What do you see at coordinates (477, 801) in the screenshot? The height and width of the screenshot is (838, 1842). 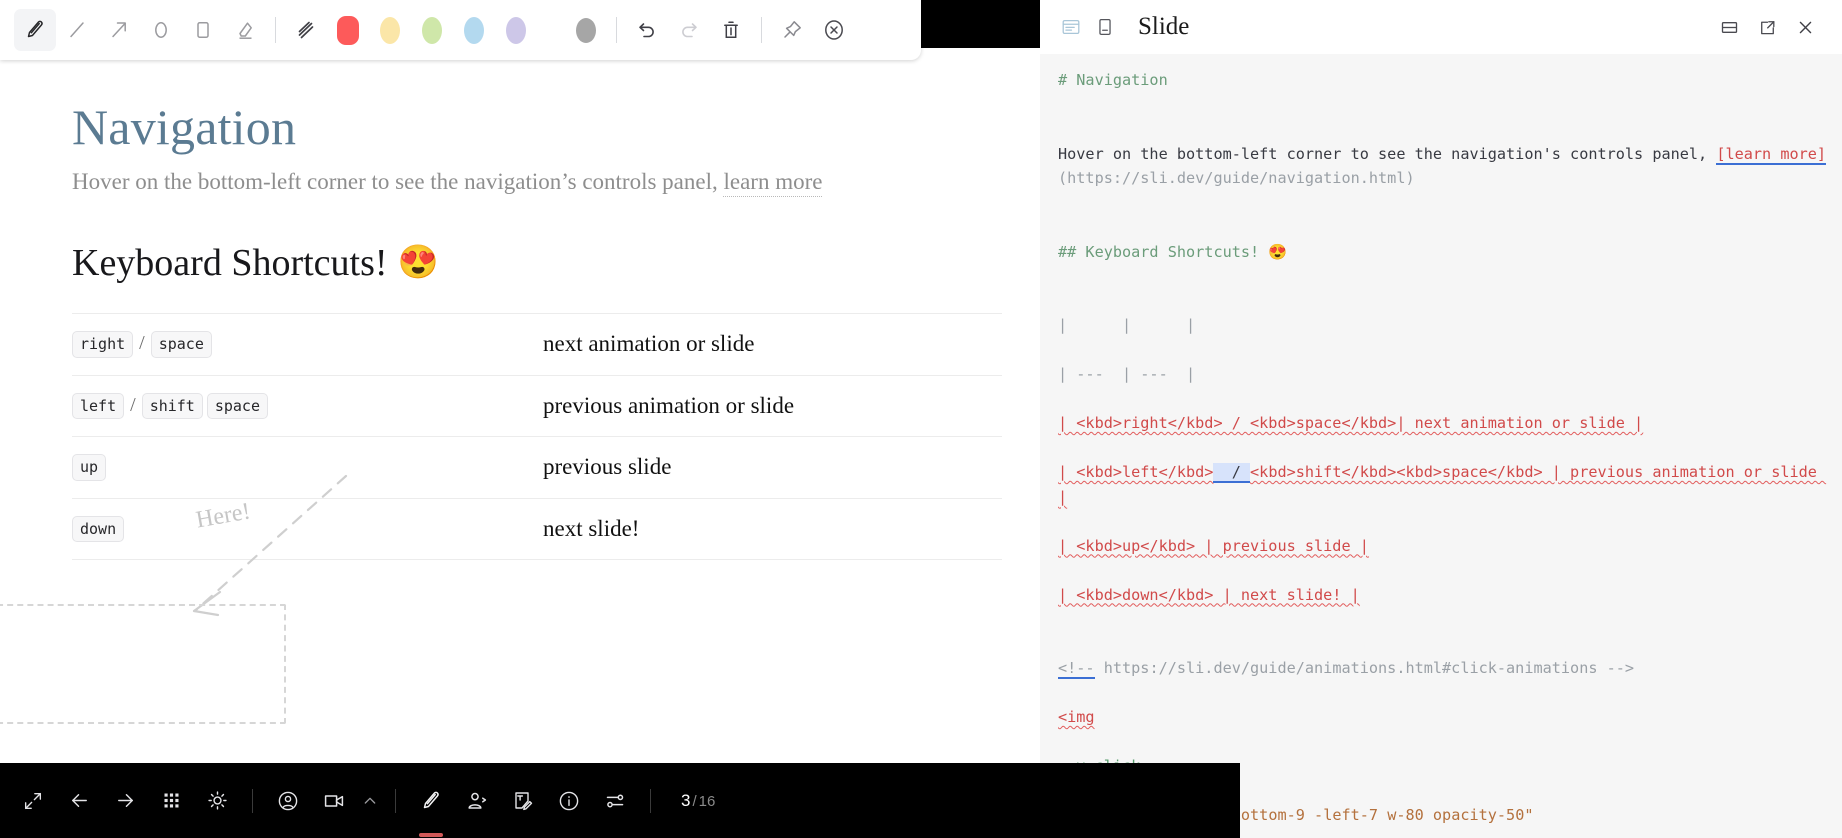 I see `presenter-mode-button` at bounding box center [477, 801].